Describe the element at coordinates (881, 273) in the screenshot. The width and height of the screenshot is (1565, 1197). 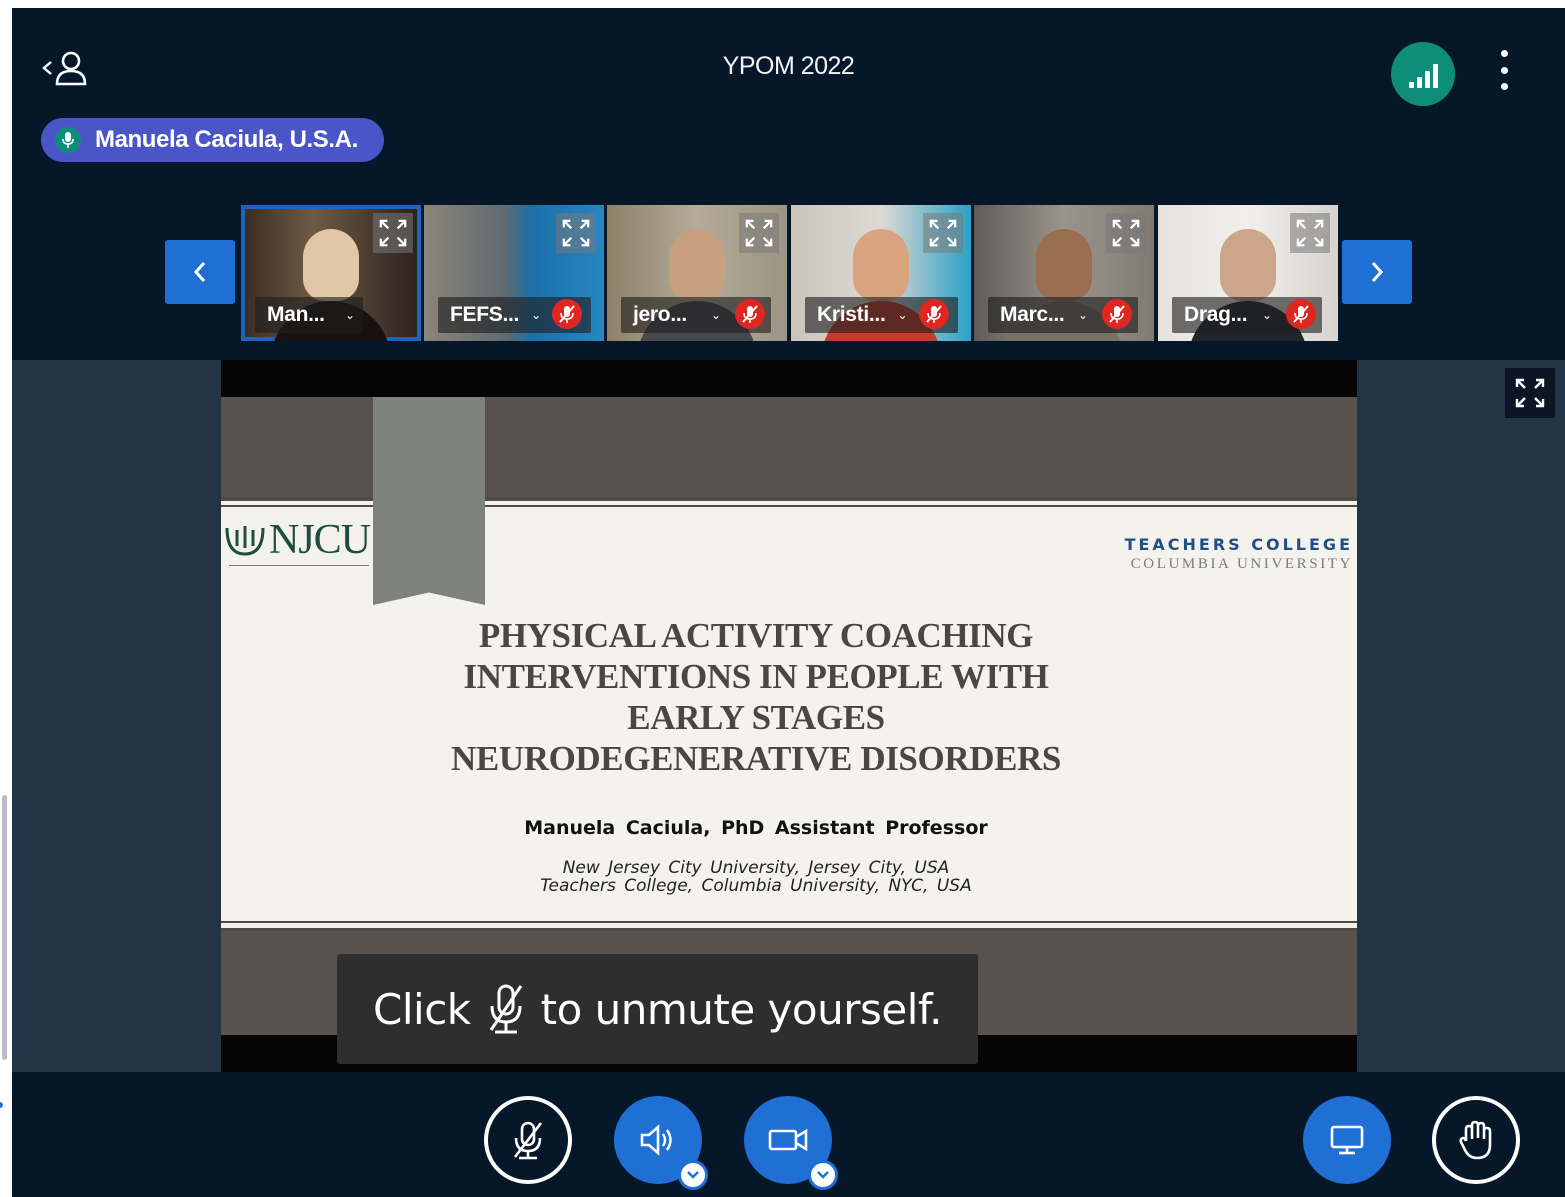
I see `participant-tile: Kristi... ⌄` at that location.